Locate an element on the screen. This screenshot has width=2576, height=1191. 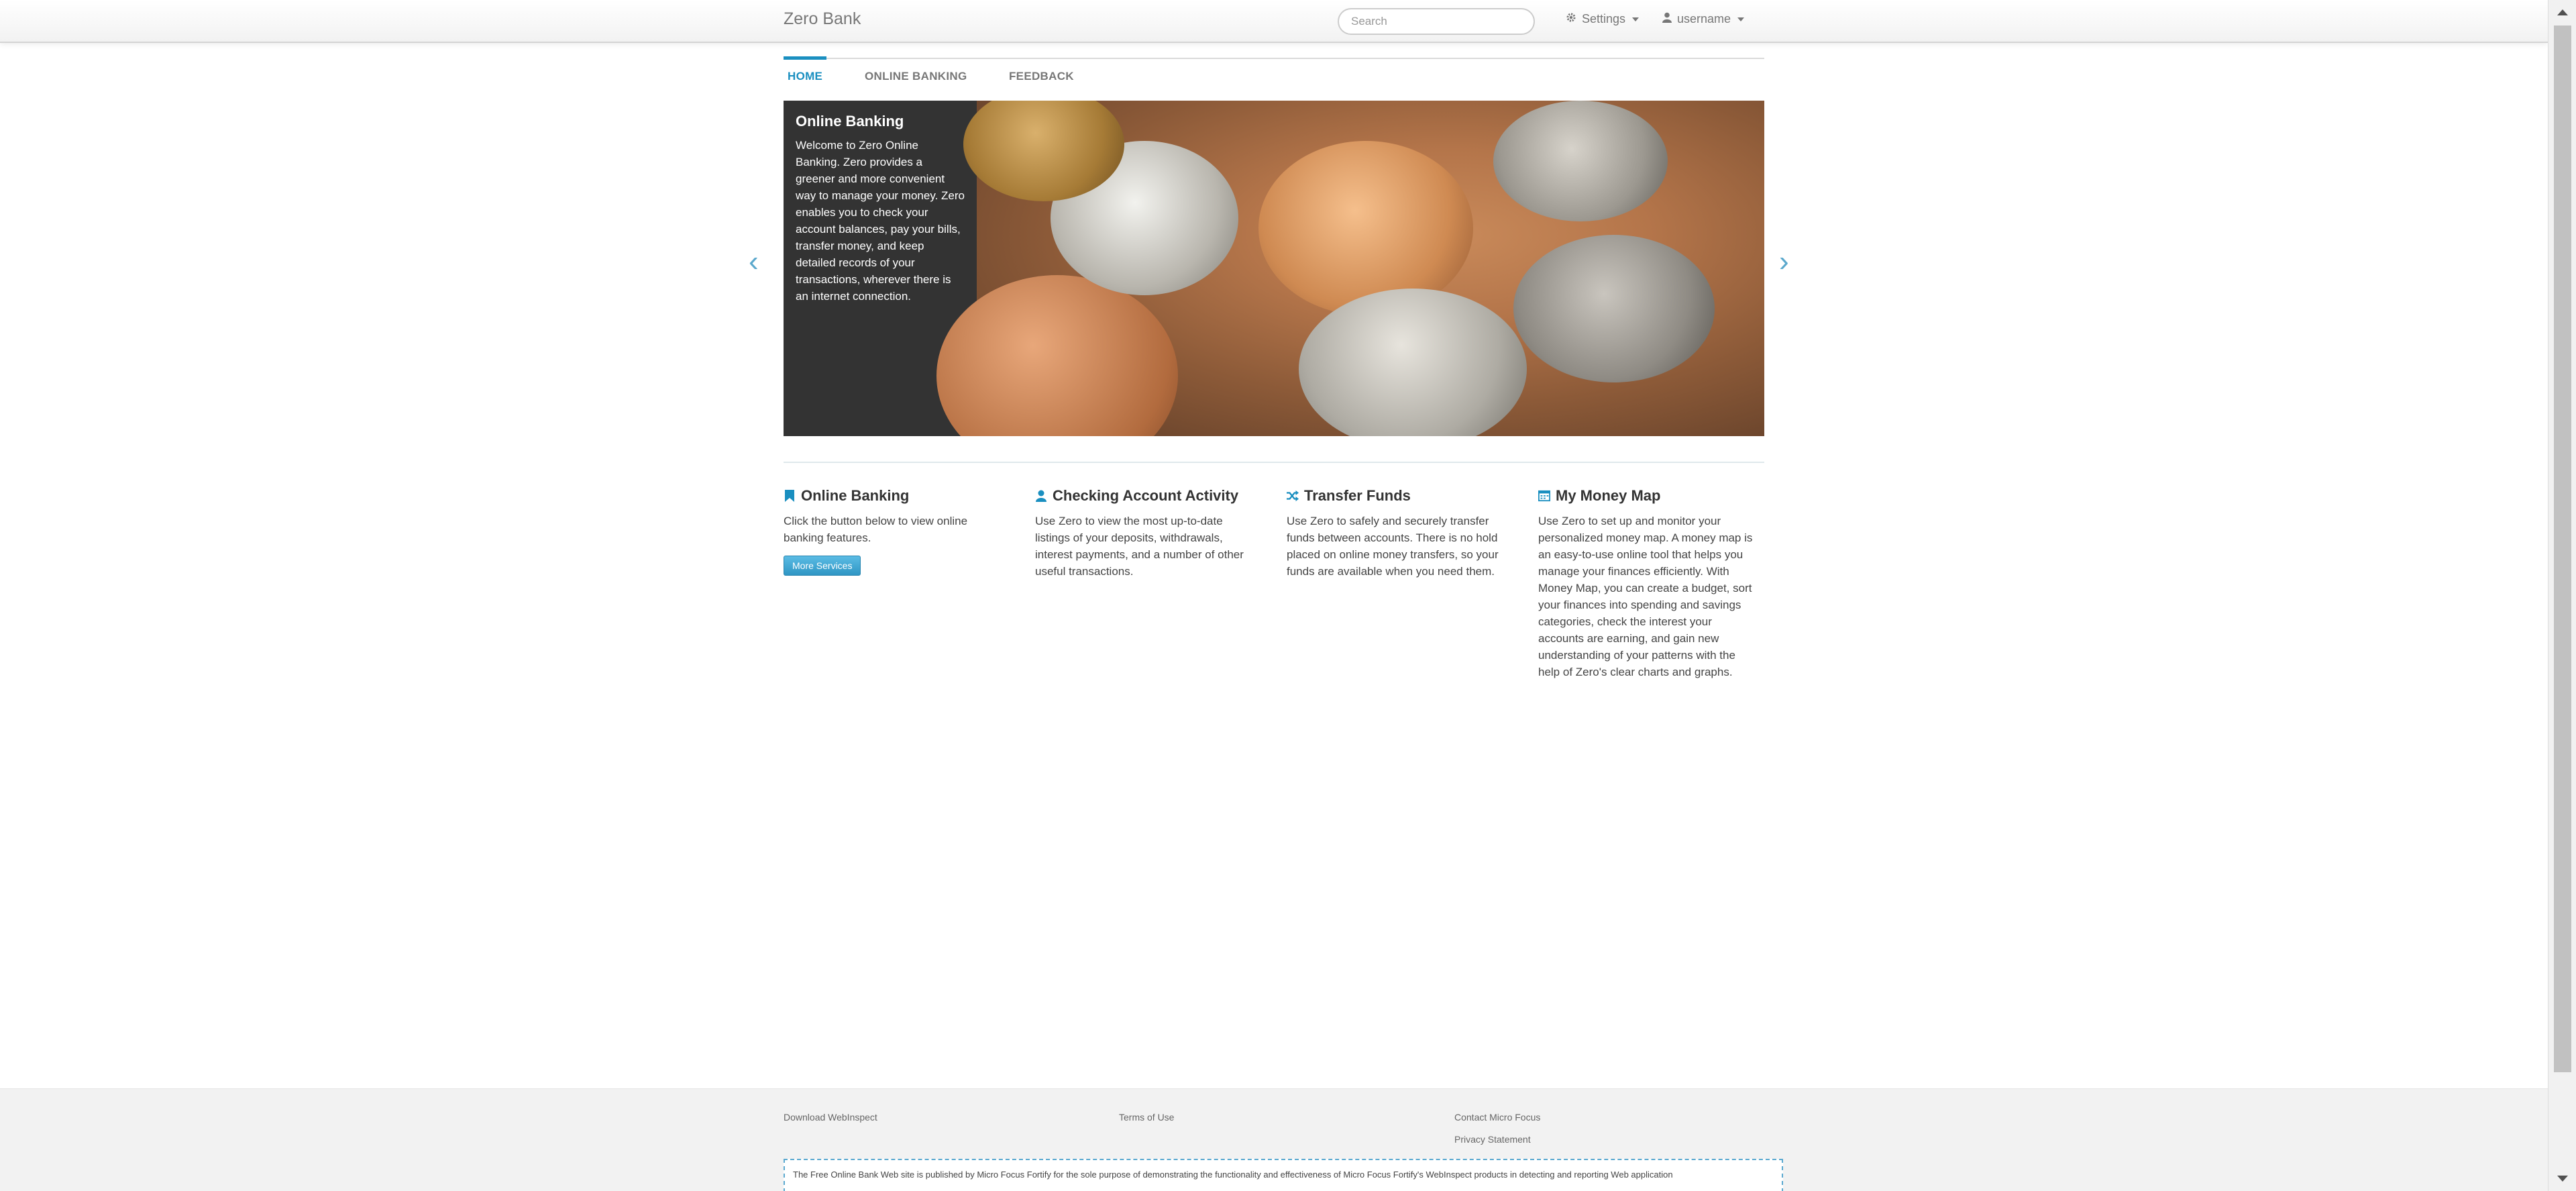
scrollbar-thumb is located at coordinates (2562, 548).